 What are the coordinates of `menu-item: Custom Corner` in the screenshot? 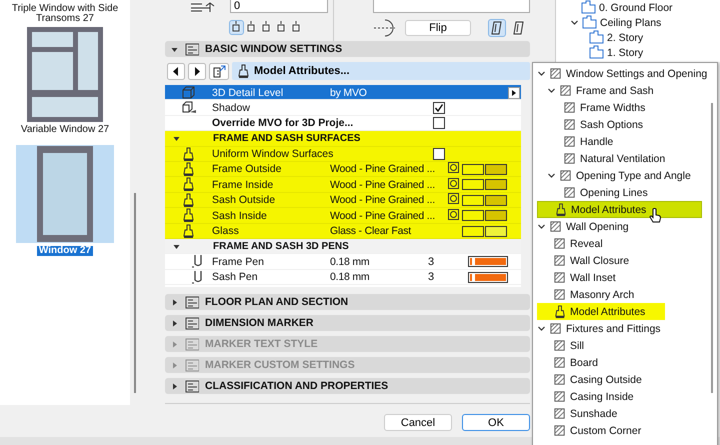 It's located at (625, 430).